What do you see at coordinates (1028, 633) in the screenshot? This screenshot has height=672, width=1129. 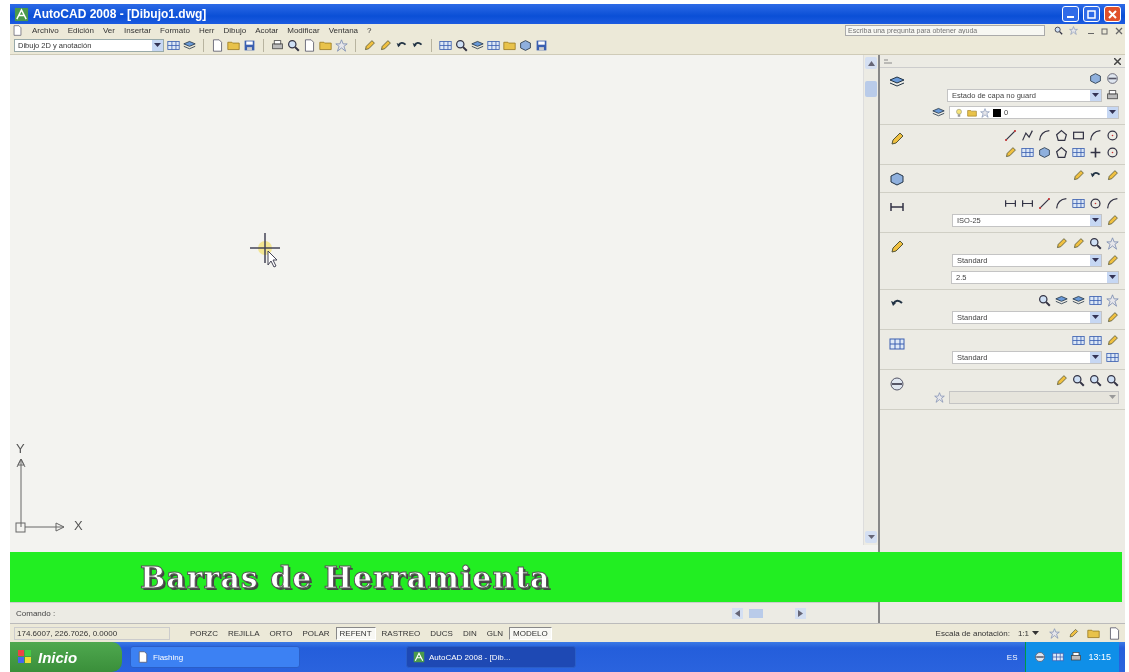 I see `annotation-scale-dropdown: 1:1` at bounding box center [1028, 633].